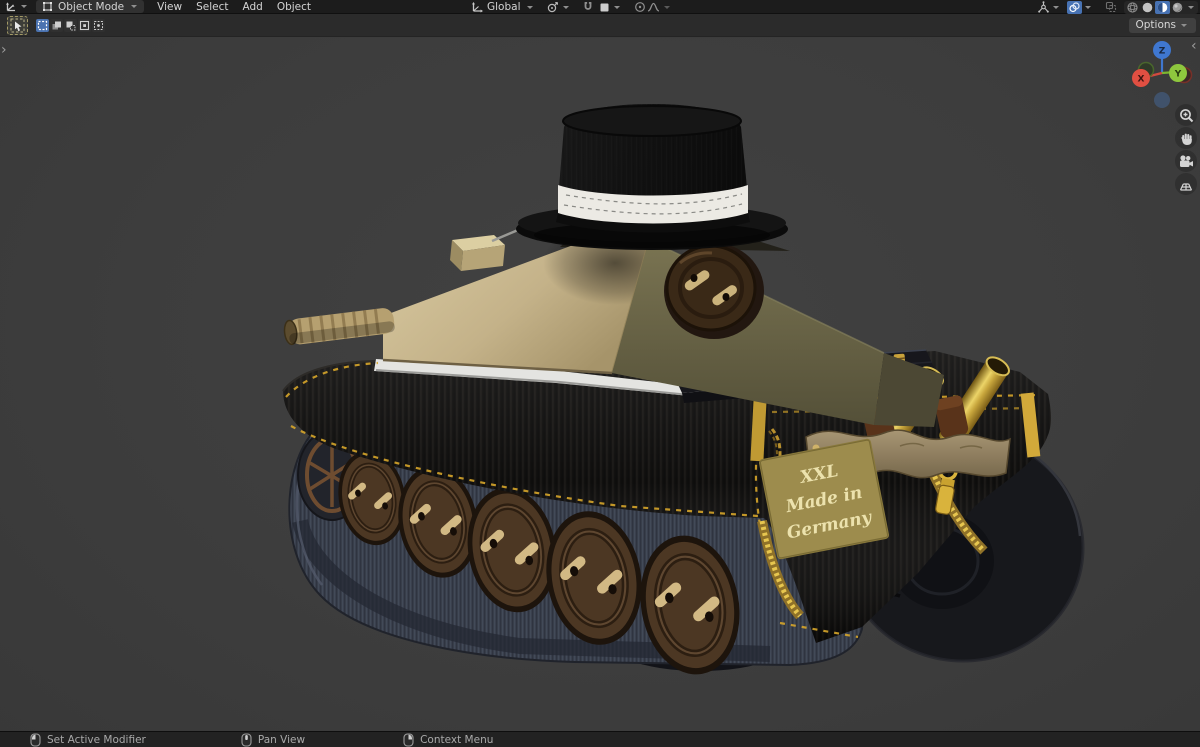 The width and height of the screenshot is (1200, 747). Describe the element at coordinates (1088, 7) in the screenshot. I see `overlays-caret` at that location.